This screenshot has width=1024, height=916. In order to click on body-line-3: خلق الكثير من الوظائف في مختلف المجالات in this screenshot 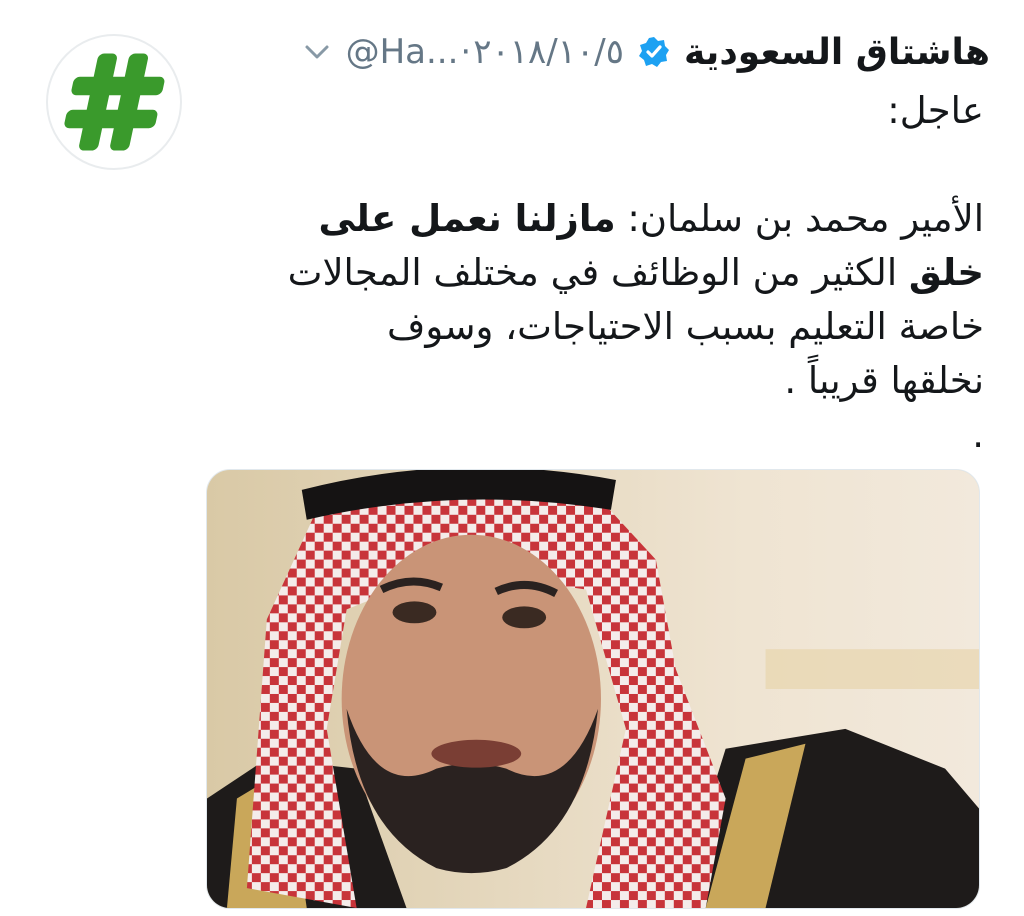, I will do `click(594, 273)`.